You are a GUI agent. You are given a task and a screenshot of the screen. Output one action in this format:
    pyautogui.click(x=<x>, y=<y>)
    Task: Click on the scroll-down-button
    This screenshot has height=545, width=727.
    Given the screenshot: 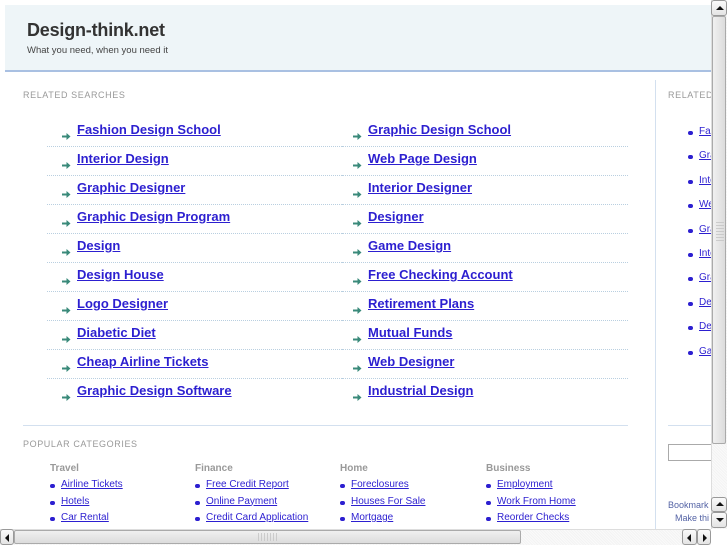 What is the action you would take?
    pyautogui.click(x=719, y=520)
    